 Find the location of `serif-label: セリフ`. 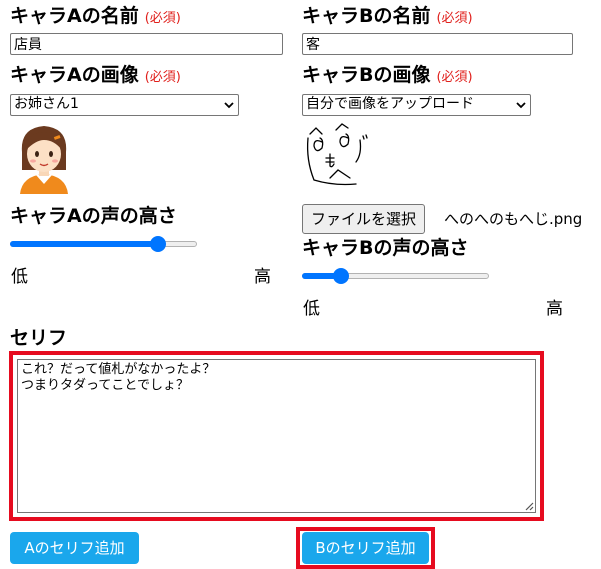

serif-label: セリフ is located at coordinates (39, 338).